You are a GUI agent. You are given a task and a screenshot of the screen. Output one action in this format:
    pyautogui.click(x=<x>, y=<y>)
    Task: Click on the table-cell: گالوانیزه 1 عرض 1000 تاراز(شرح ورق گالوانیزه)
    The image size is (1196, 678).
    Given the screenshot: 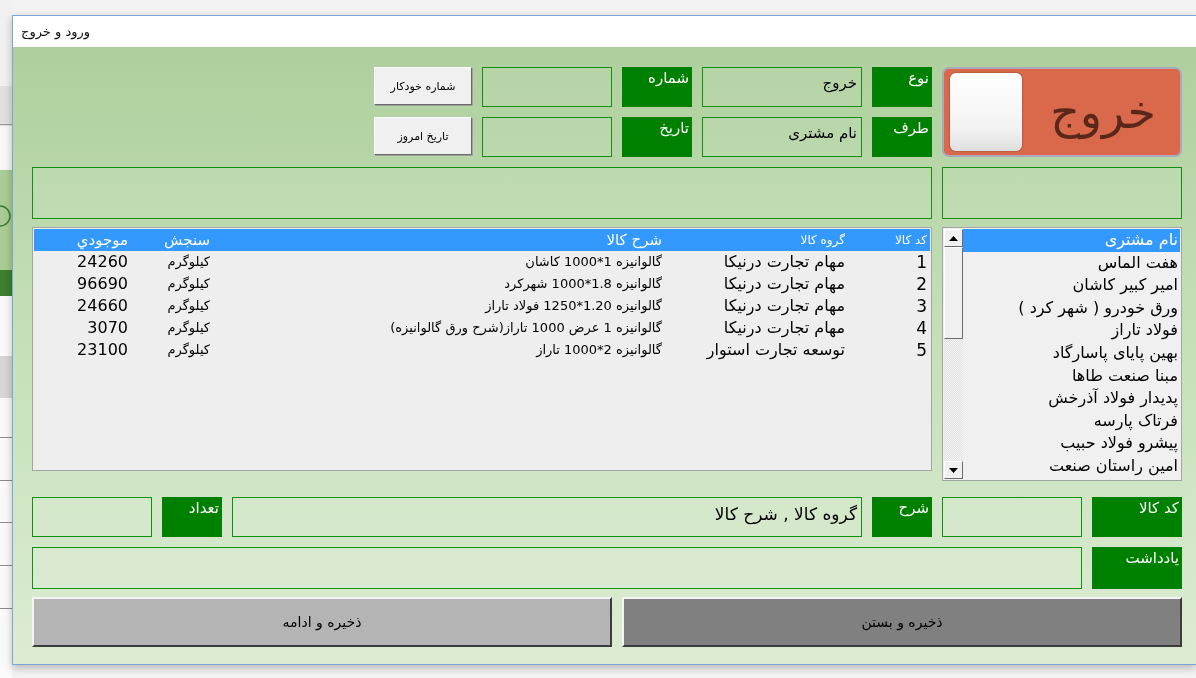 What is the action you would take?
    pyautogui.click(x=526, y=328)
    